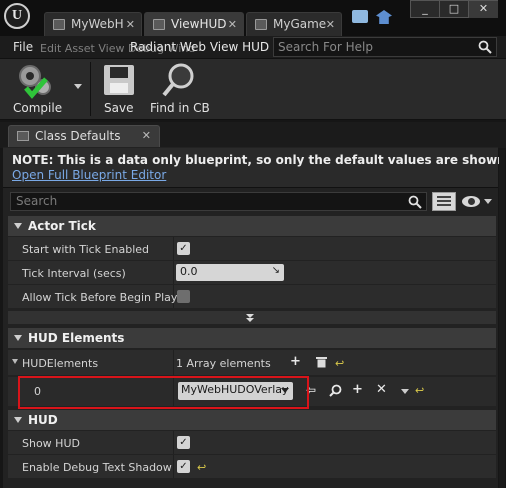 The width and height of the screenshot is (506, 488). Describe the element at coordinates (381, 389) in the screenshot. I see `clear-icon: ✕` at that location.